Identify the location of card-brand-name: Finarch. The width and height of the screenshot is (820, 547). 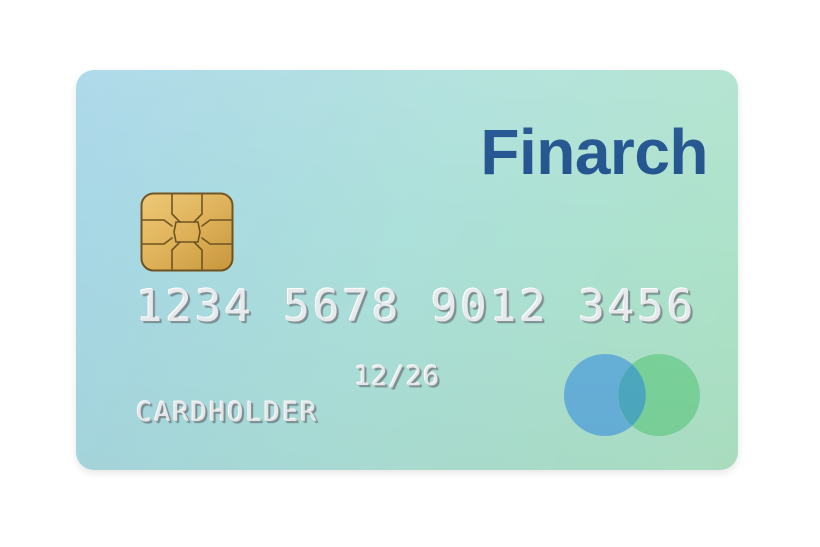
(594, 152).